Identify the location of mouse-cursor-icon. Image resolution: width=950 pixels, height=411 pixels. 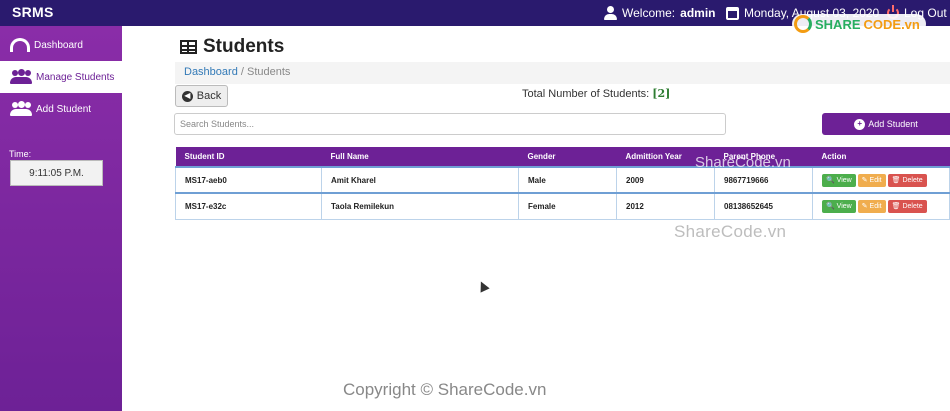
(483, 286).